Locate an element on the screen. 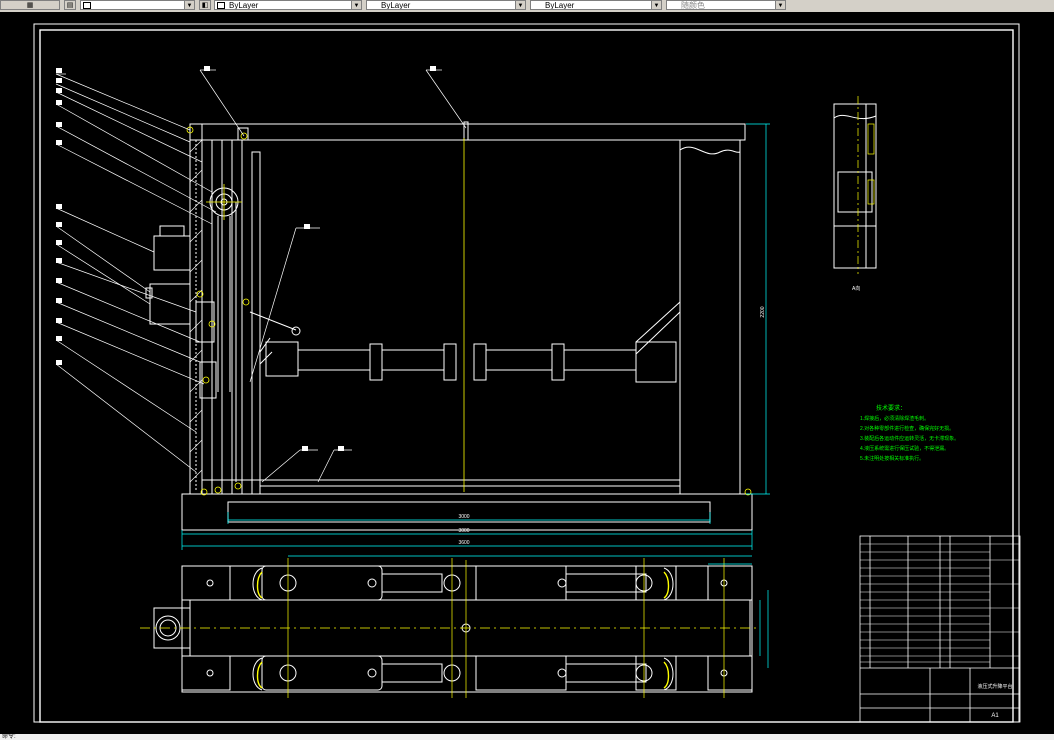 The width and height of the screenshot is (1054, 740). layer-icon: ▦ is located at coordinates (30, 5).